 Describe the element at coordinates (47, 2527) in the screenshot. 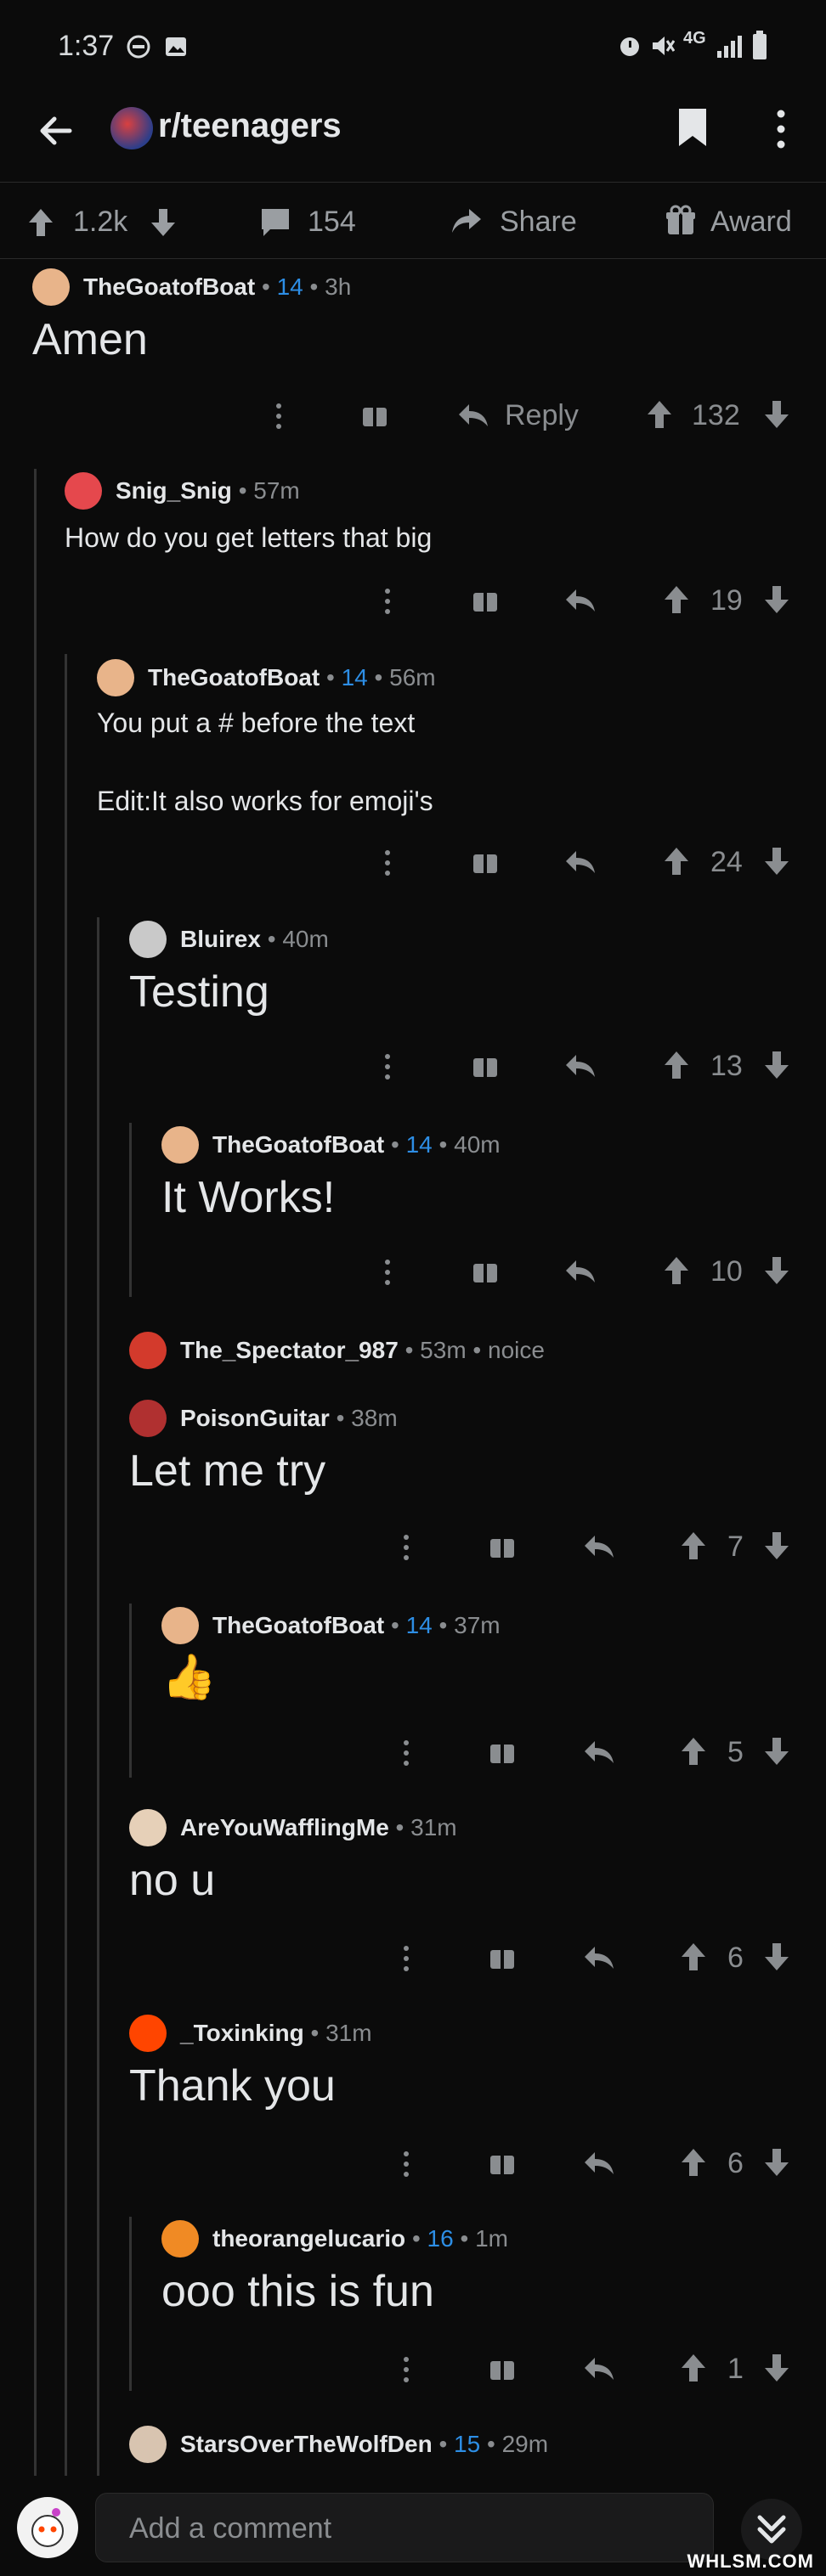

I see `user-avatar` at that location.